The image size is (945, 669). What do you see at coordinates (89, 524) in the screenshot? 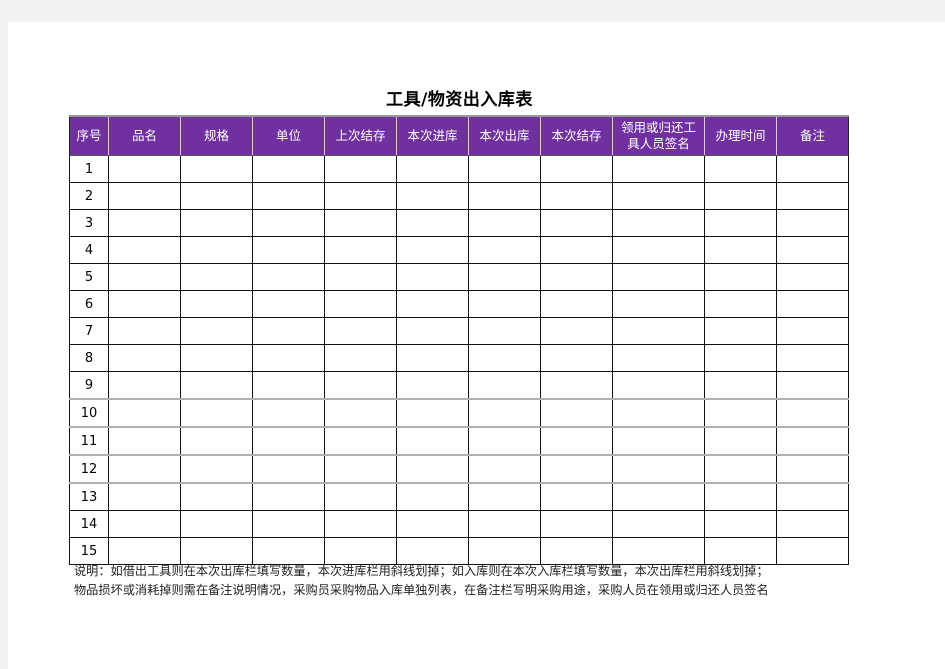
I see `cell-index: 14` at bounding box center [89, 524].